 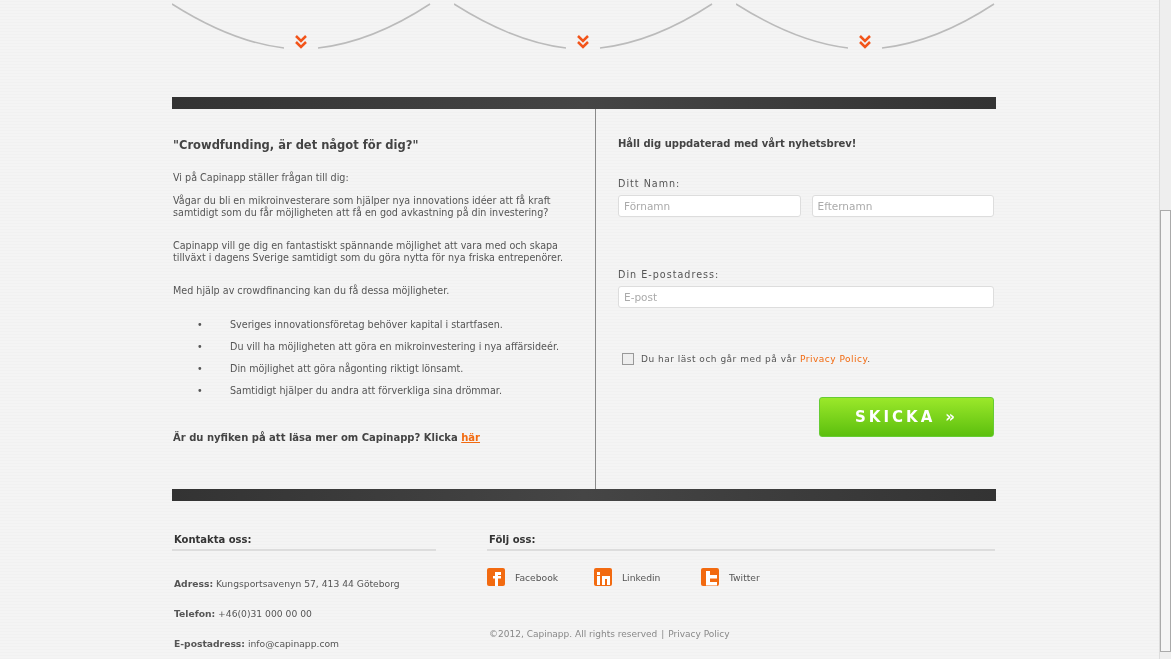 What do you see at coordinates (243, 612) in the screenshot?
I see `contact-detail: Telefon: +46(0)31 000 00 00` at bounding box center [243, 612].